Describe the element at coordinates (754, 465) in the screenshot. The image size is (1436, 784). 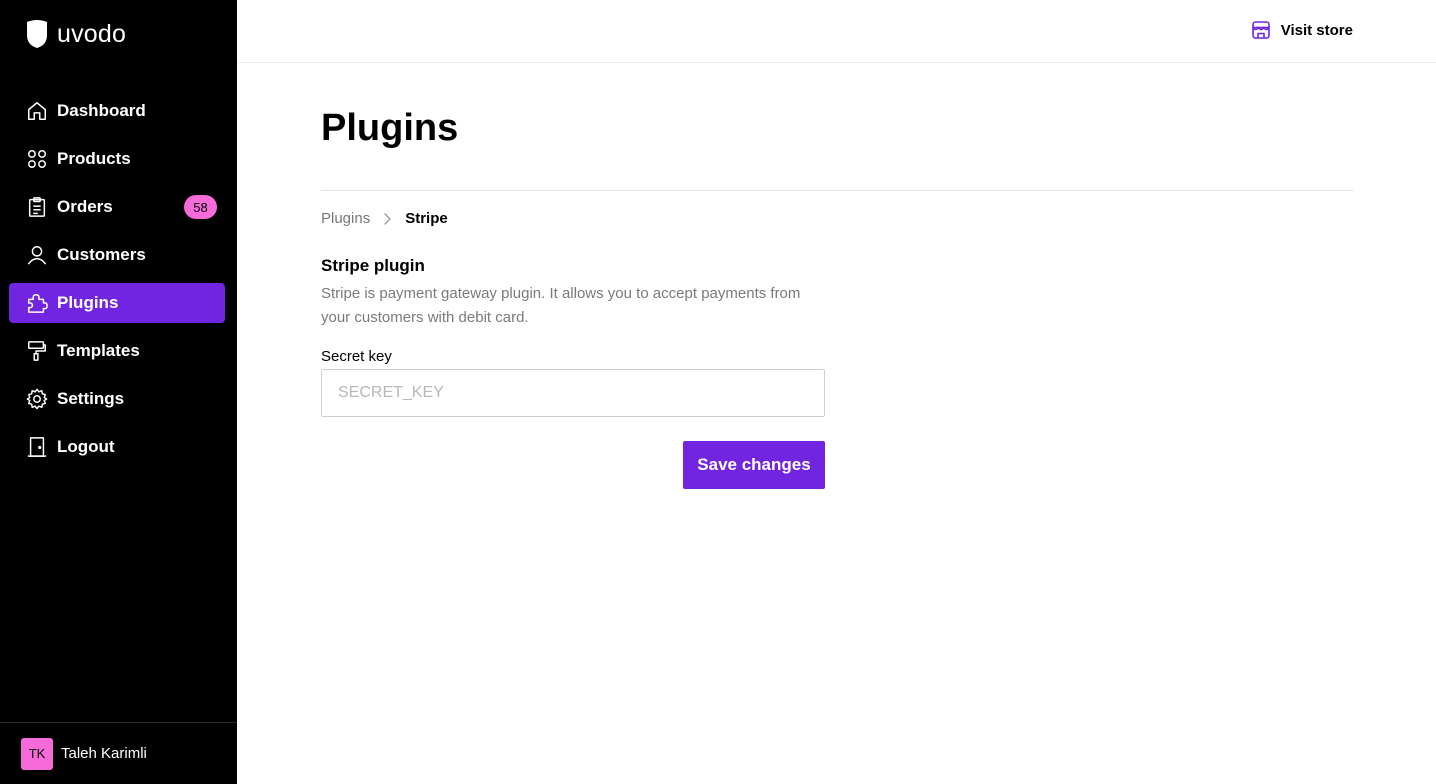
I see `save-changes-button: Save changes` at that location.